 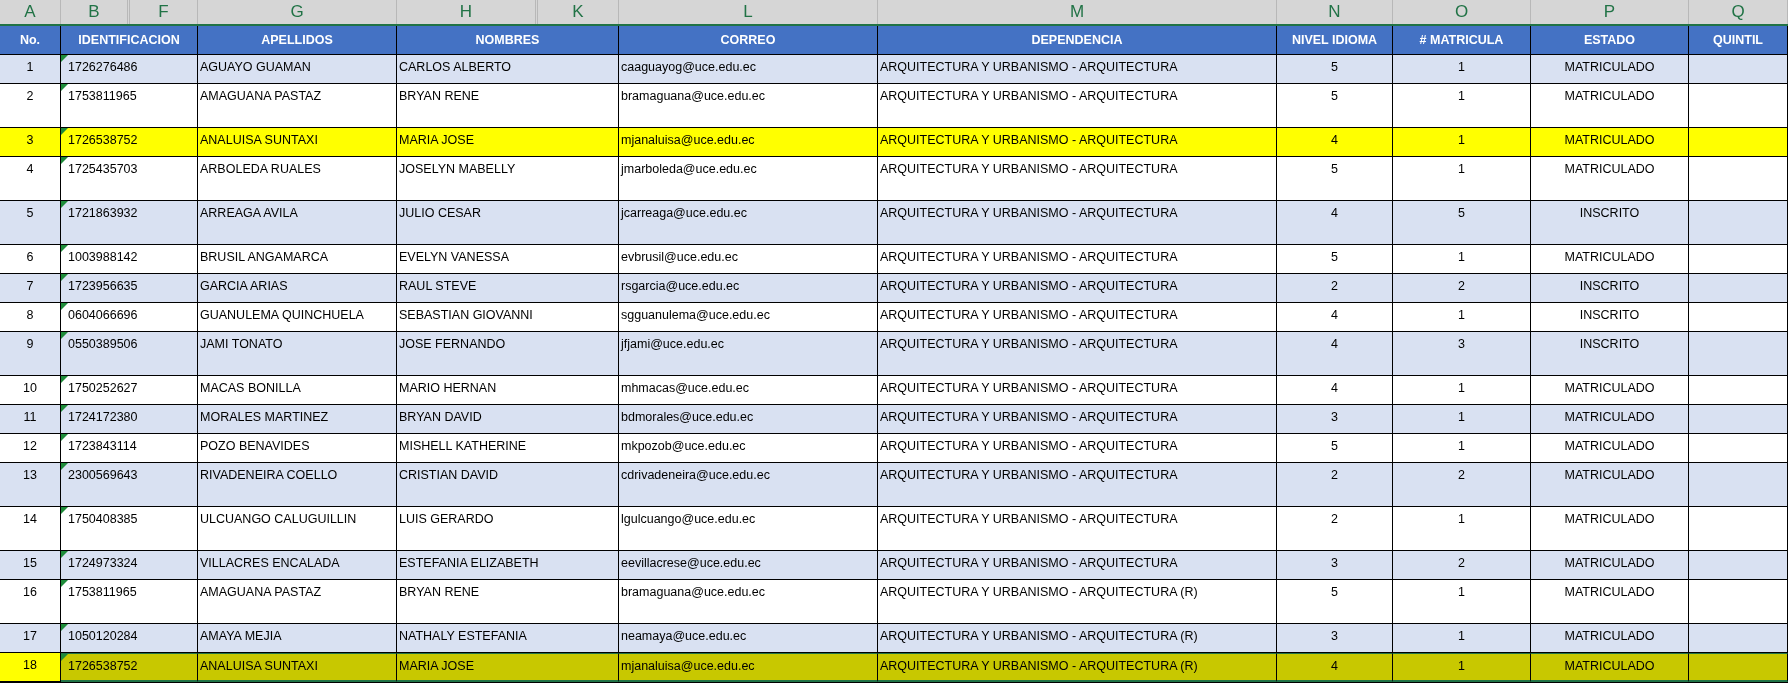 I want to click on table-cell-text: 1750408385, so click(x=103, y=519).